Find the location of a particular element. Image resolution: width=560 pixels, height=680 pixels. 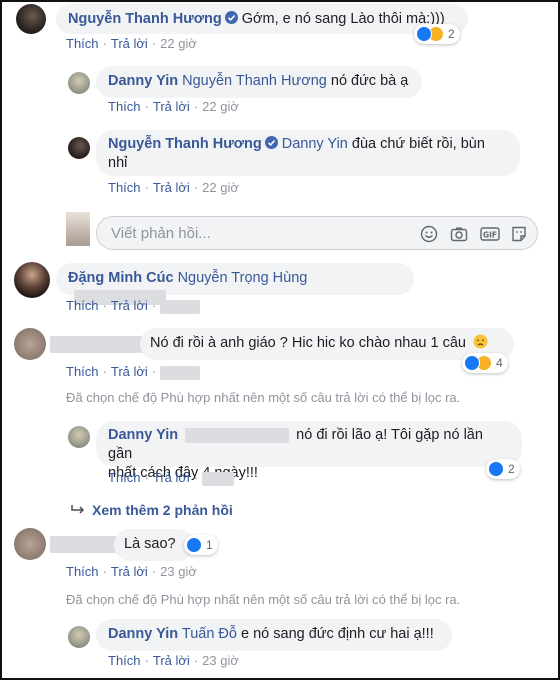

reply-input-box: GIF is located at coordinates (317, 233).